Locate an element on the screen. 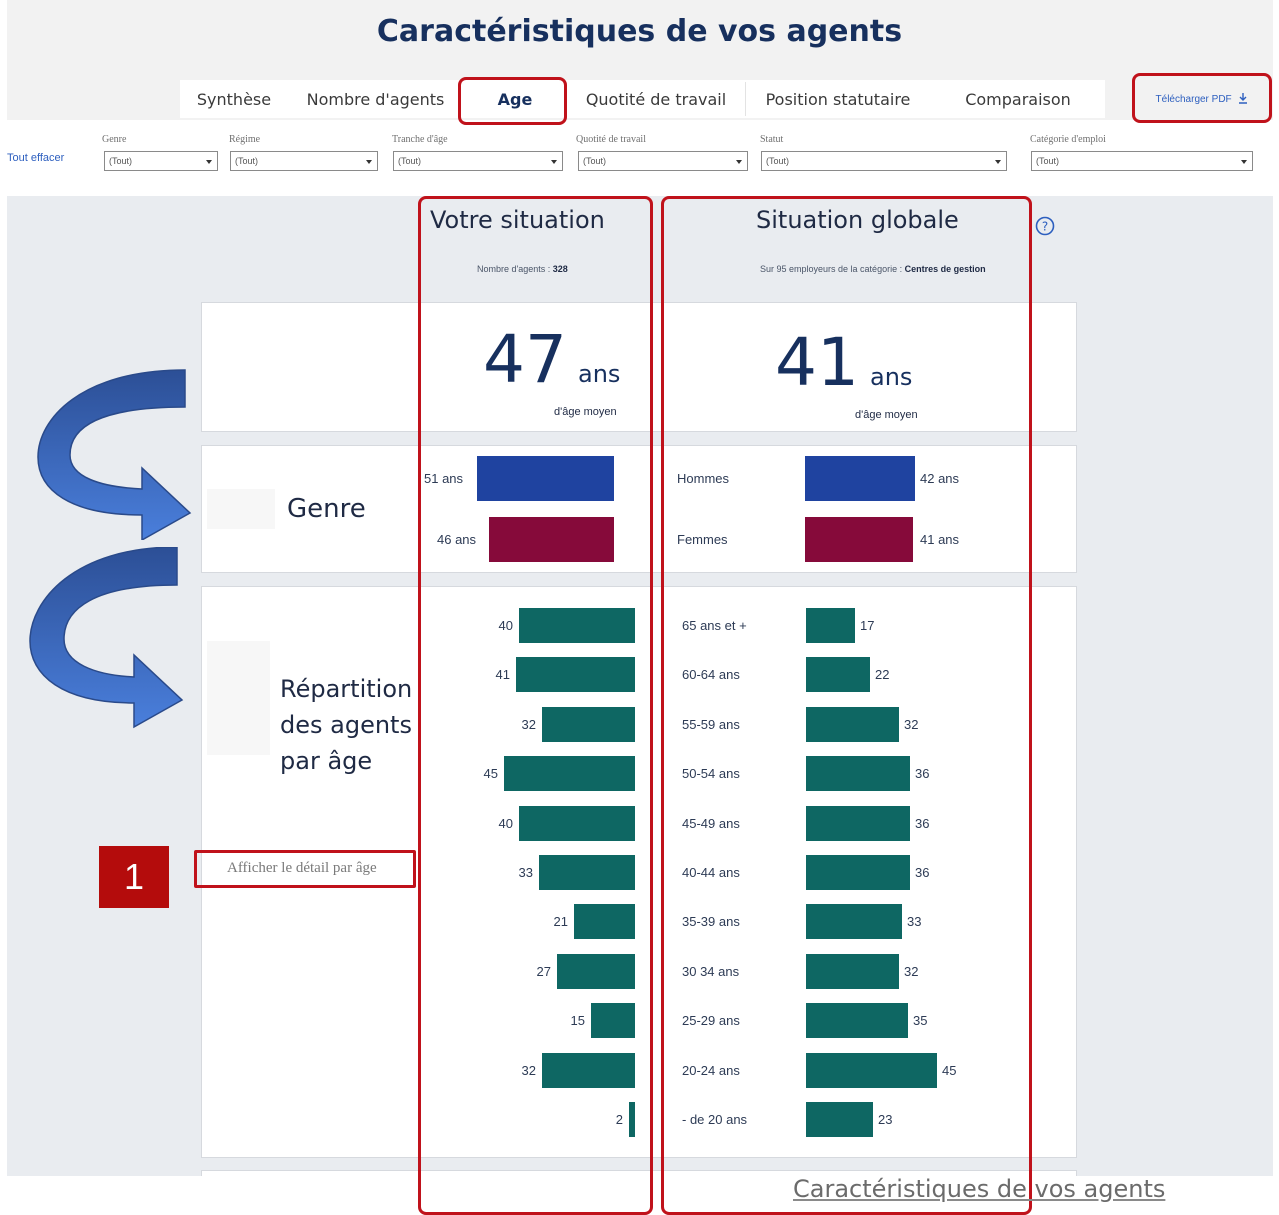 This screenshot has width=1279, height=1215. age-category-label: 30 34 ans is located at coordinates (711, 971).